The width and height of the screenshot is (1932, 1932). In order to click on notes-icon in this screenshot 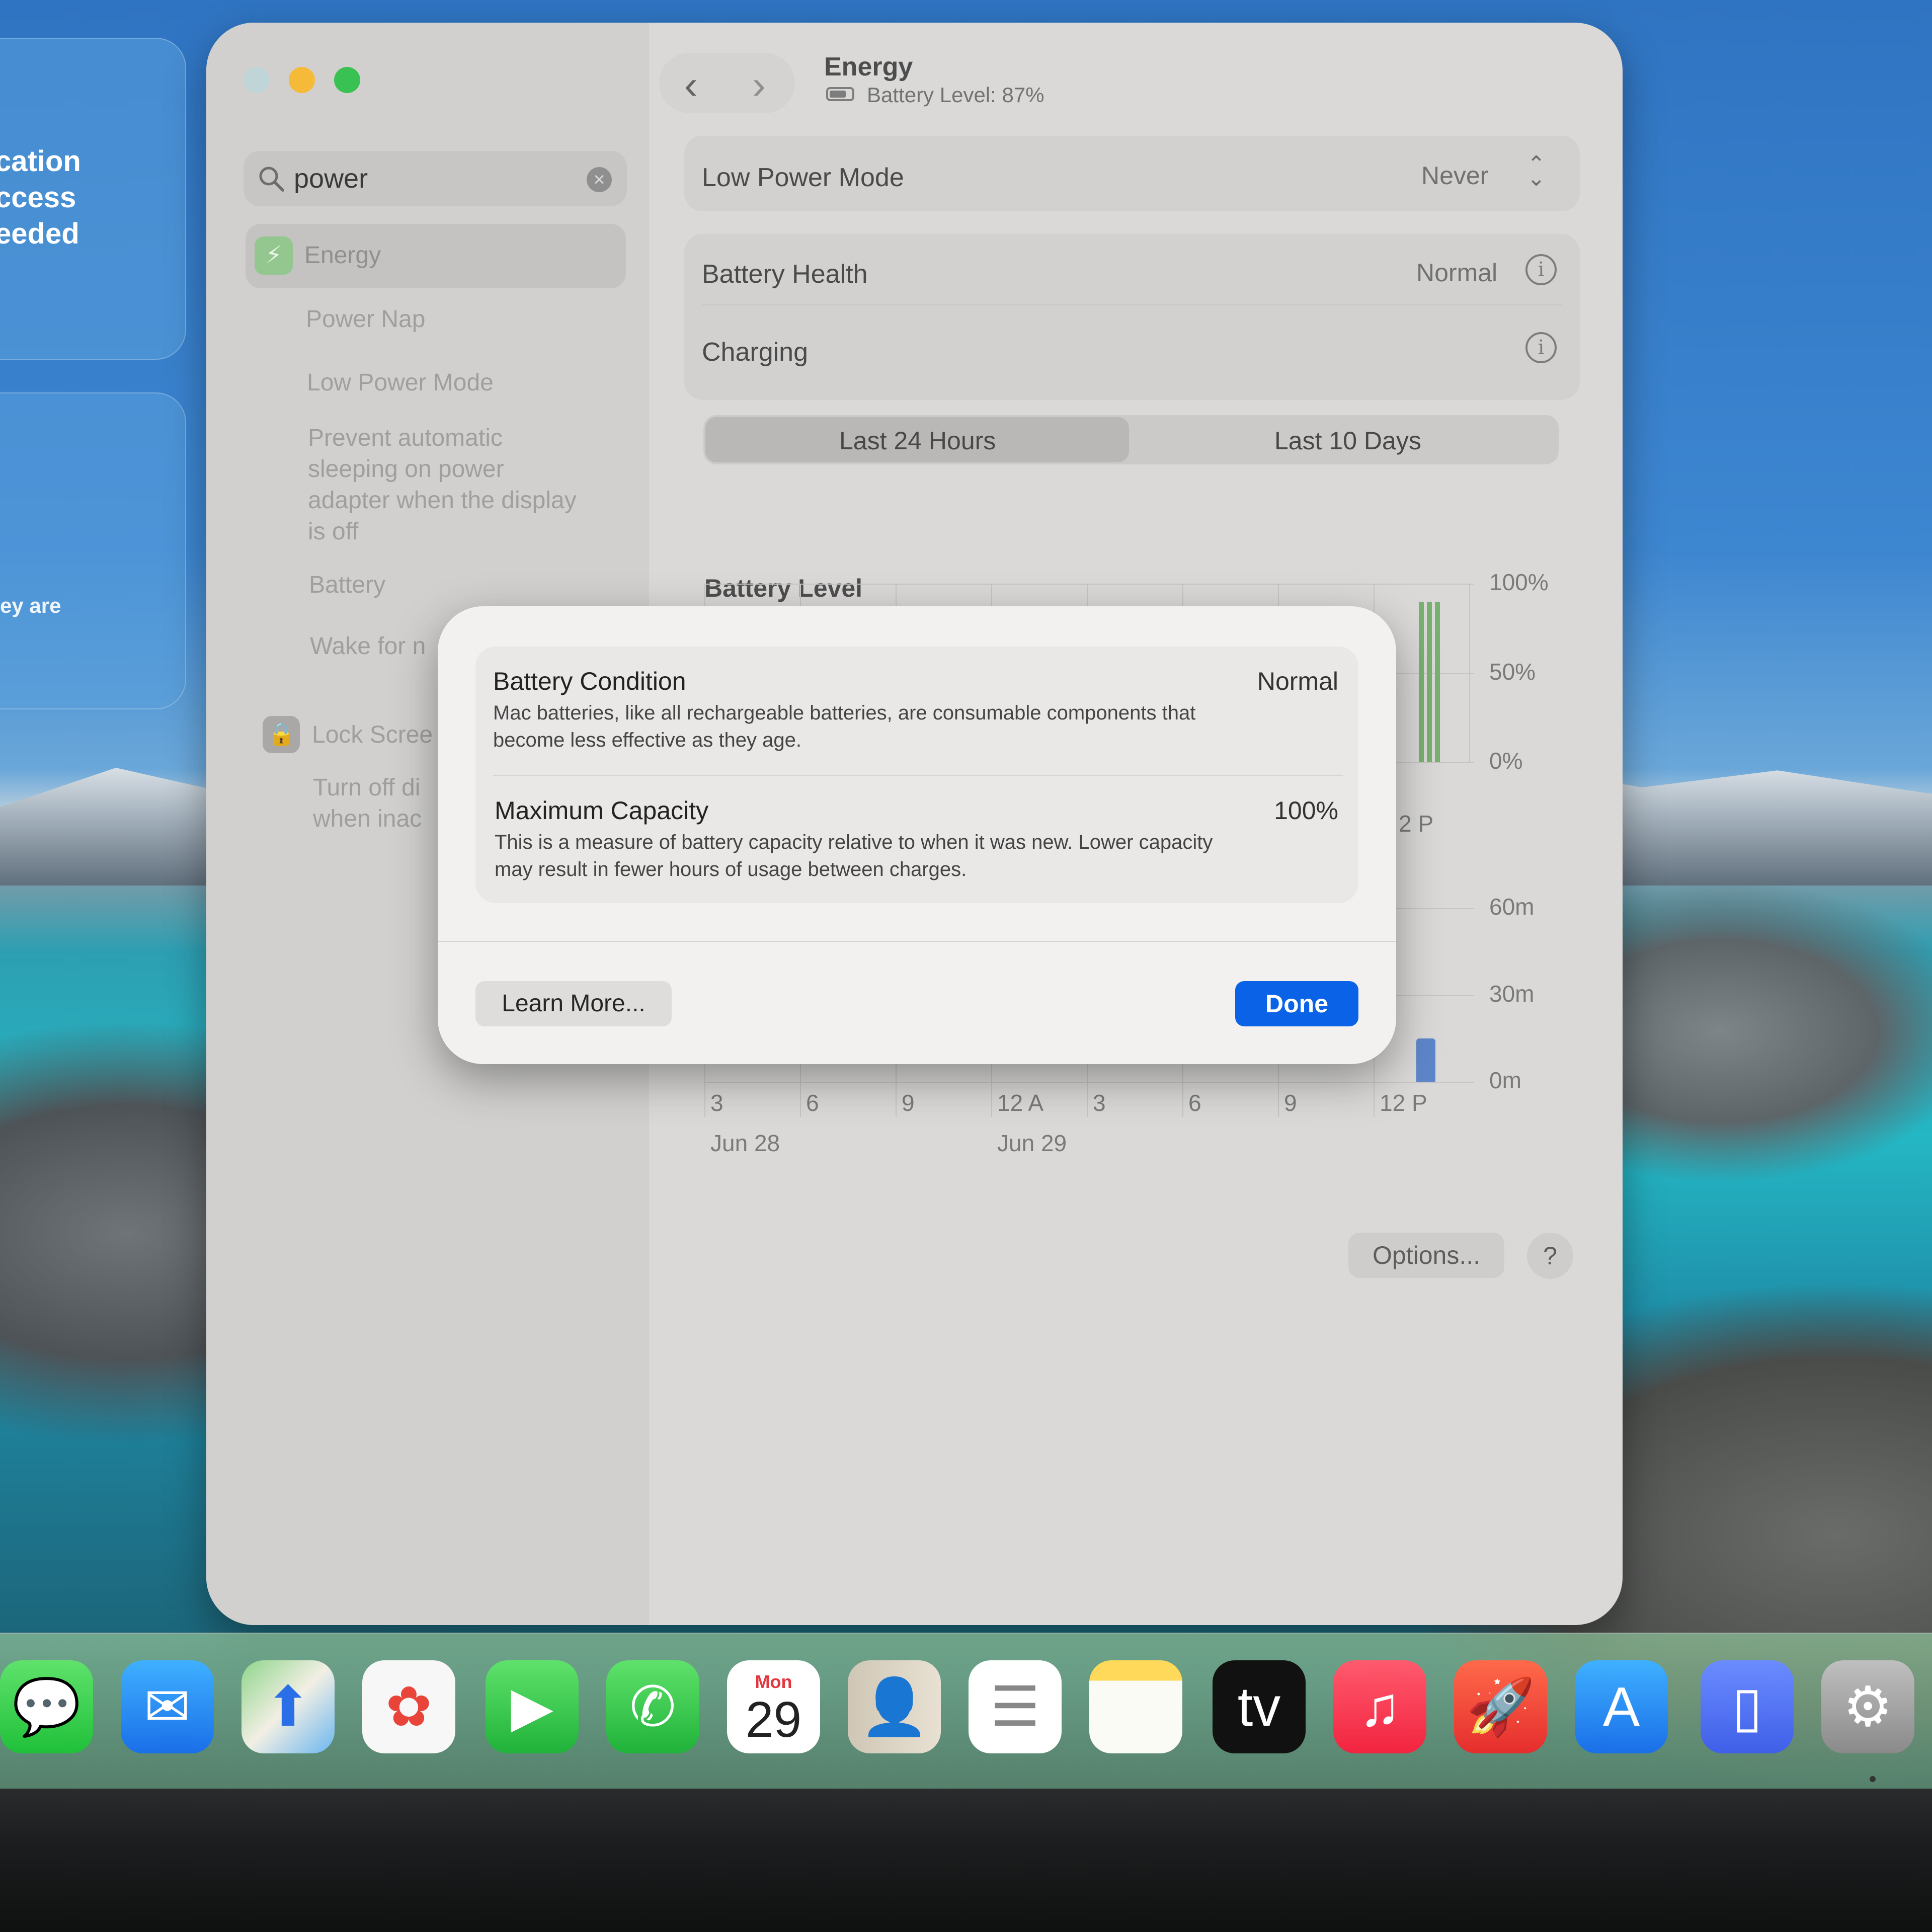, I will do `click(1135, 1707)`.